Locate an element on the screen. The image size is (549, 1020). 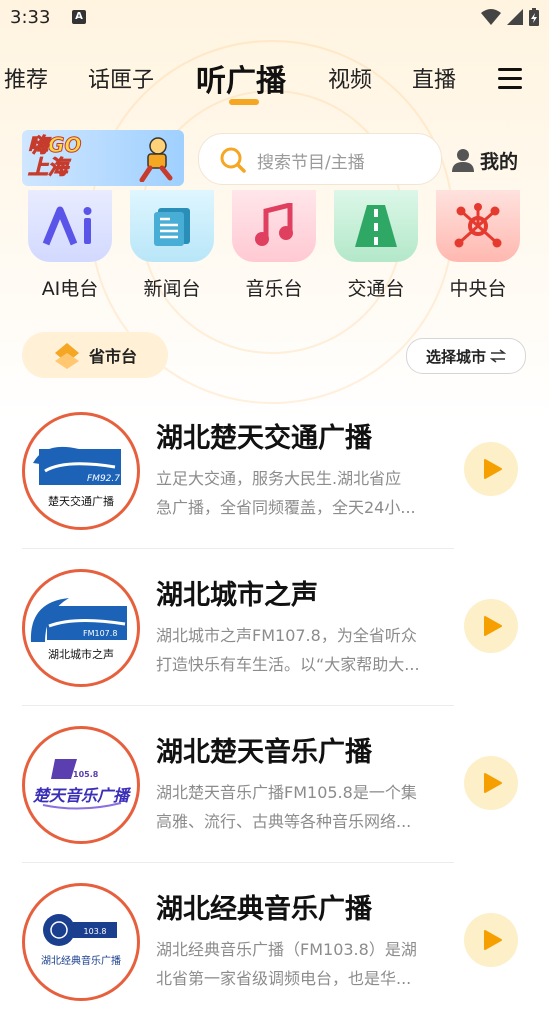
svg-text: 楚天交通广播 is located at coordinates (81, 501).